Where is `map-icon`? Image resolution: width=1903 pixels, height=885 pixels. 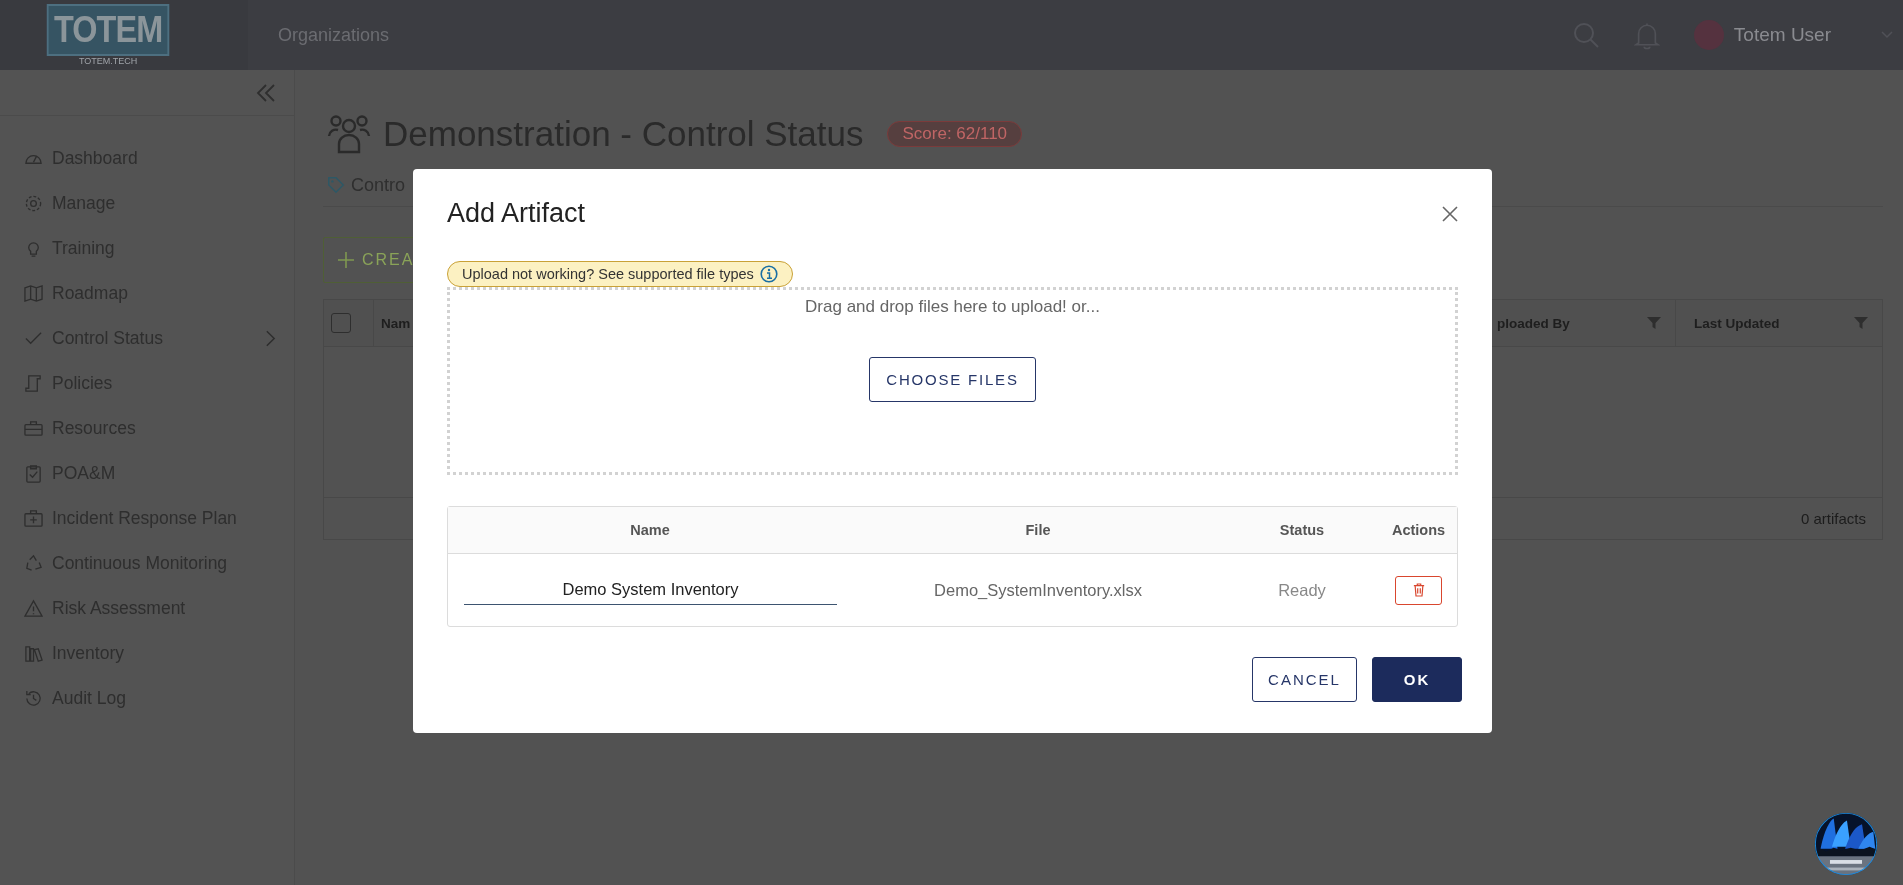 map-icon is located at coordinates (33, 293).